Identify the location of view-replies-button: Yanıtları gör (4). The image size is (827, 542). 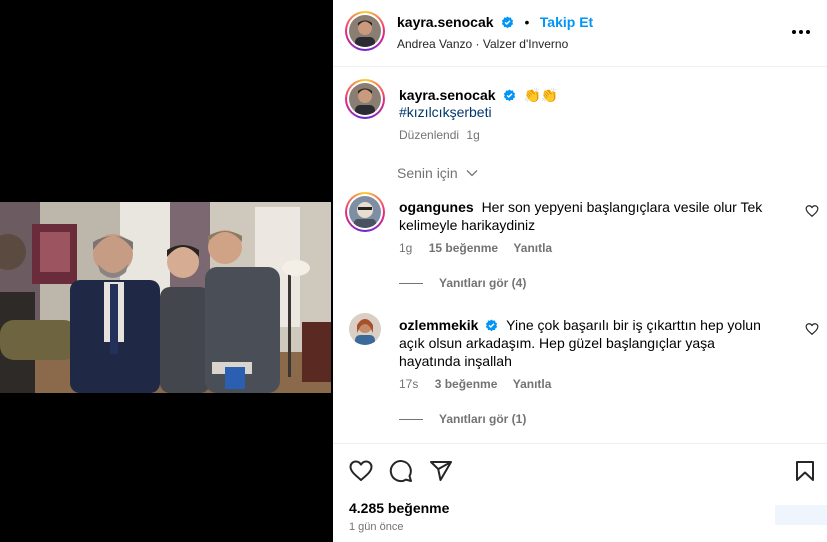
(462, 283).